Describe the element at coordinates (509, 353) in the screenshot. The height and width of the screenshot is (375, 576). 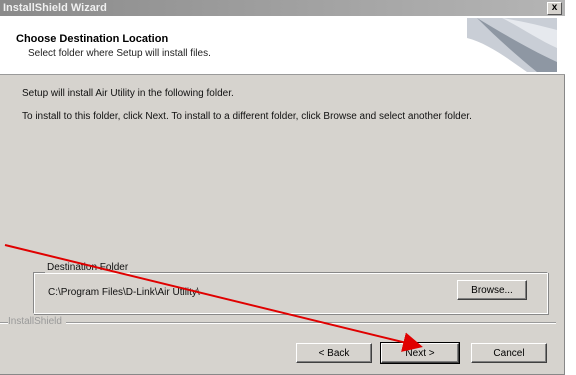
I see `cancel-button: Cancel` at that location.